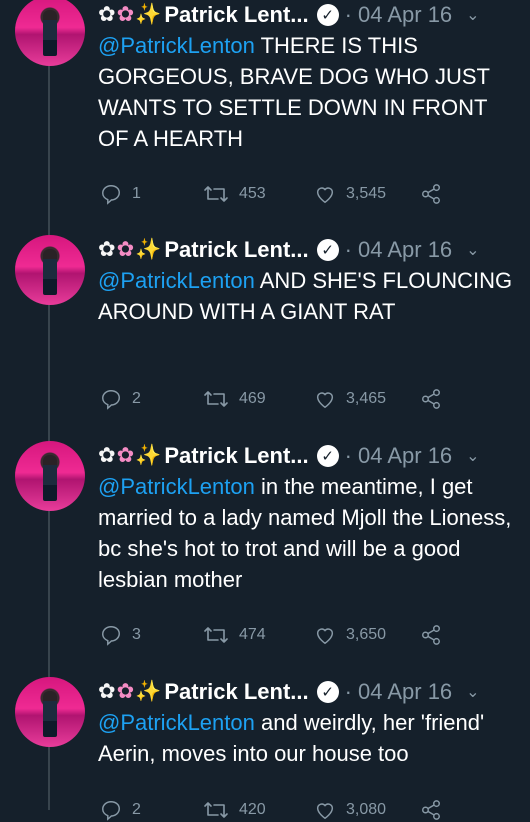 This screenshot has width=530, height=822. I want to click on retweet-button: 453, so click(234, 194).